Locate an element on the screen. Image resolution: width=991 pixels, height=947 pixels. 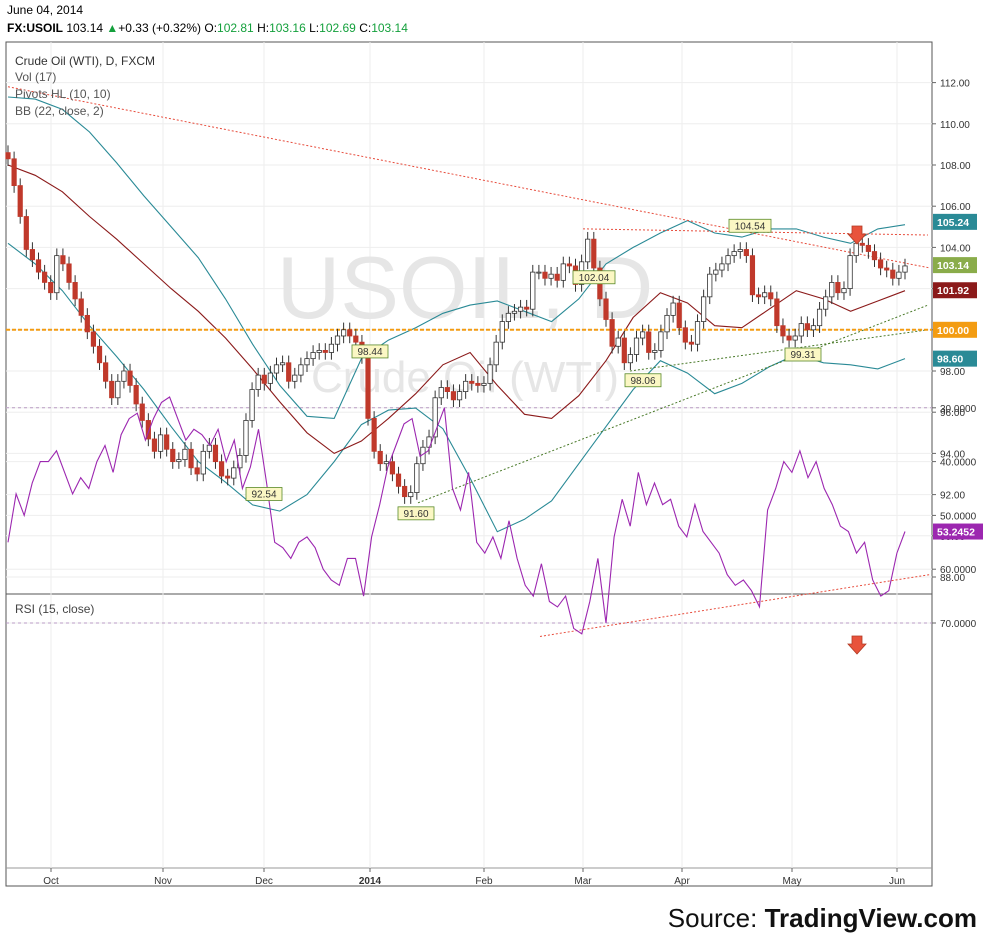
price-tick-label: 104.00 is located at coordinates (955, 248).